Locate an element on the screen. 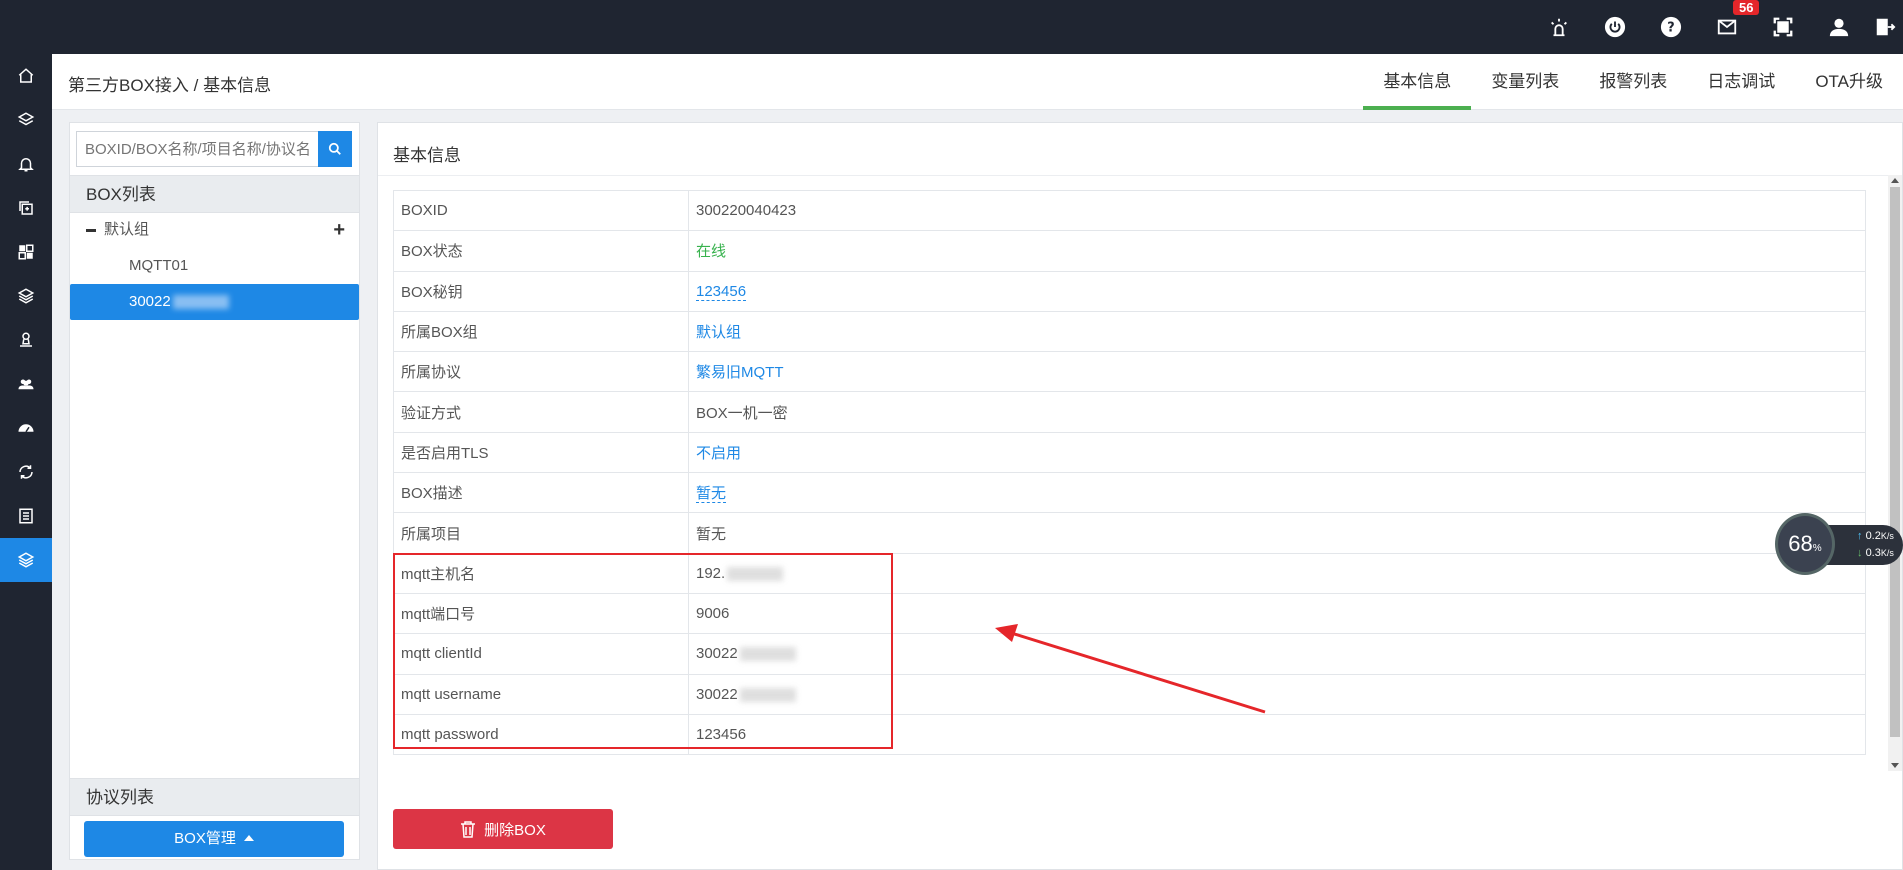 The width and height of the screenshot is (1903, 870). collapse-icon is located at coordinates (91, 230).